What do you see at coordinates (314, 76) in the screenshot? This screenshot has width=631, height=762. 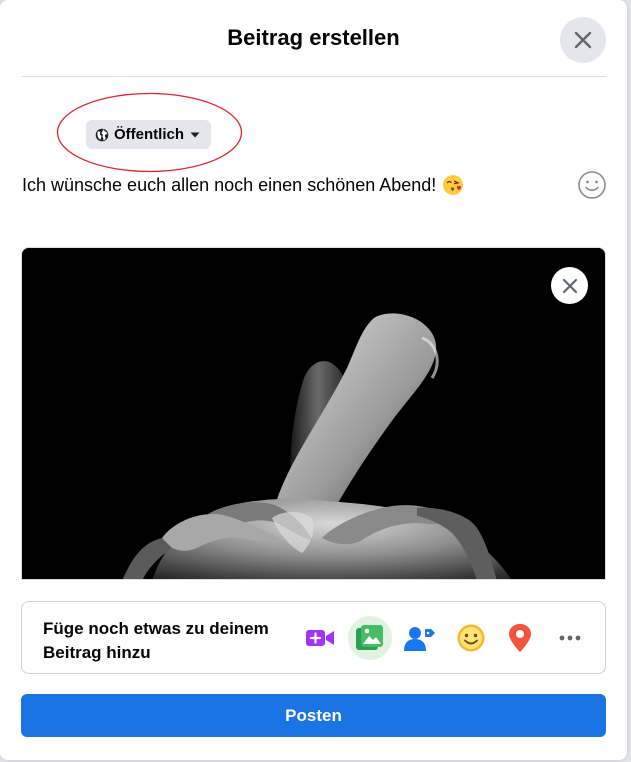 I see `header-divider` at bounding box center [314, 76].